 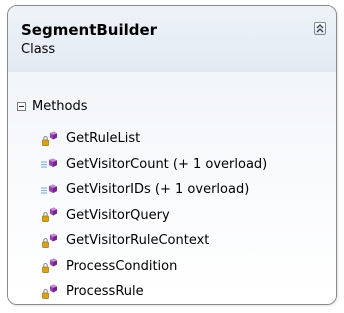 I want to click on class-kind: Class, so click(x=38, y=49).